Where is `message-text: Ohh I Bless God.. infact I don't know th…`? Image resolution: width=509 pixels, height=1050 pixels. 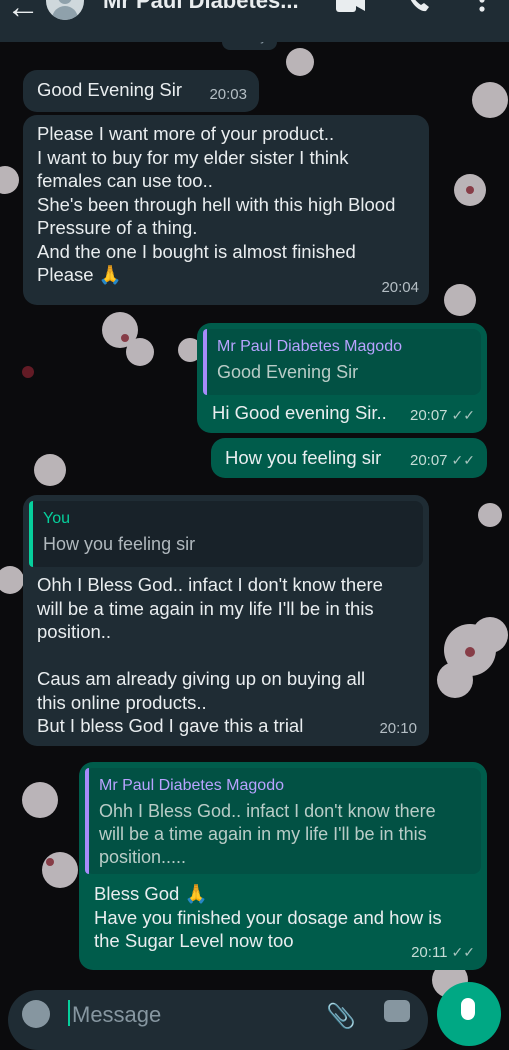 message-text: Ohh I Bless God.. infact I don't know th… is located at coordinates (210, 655).